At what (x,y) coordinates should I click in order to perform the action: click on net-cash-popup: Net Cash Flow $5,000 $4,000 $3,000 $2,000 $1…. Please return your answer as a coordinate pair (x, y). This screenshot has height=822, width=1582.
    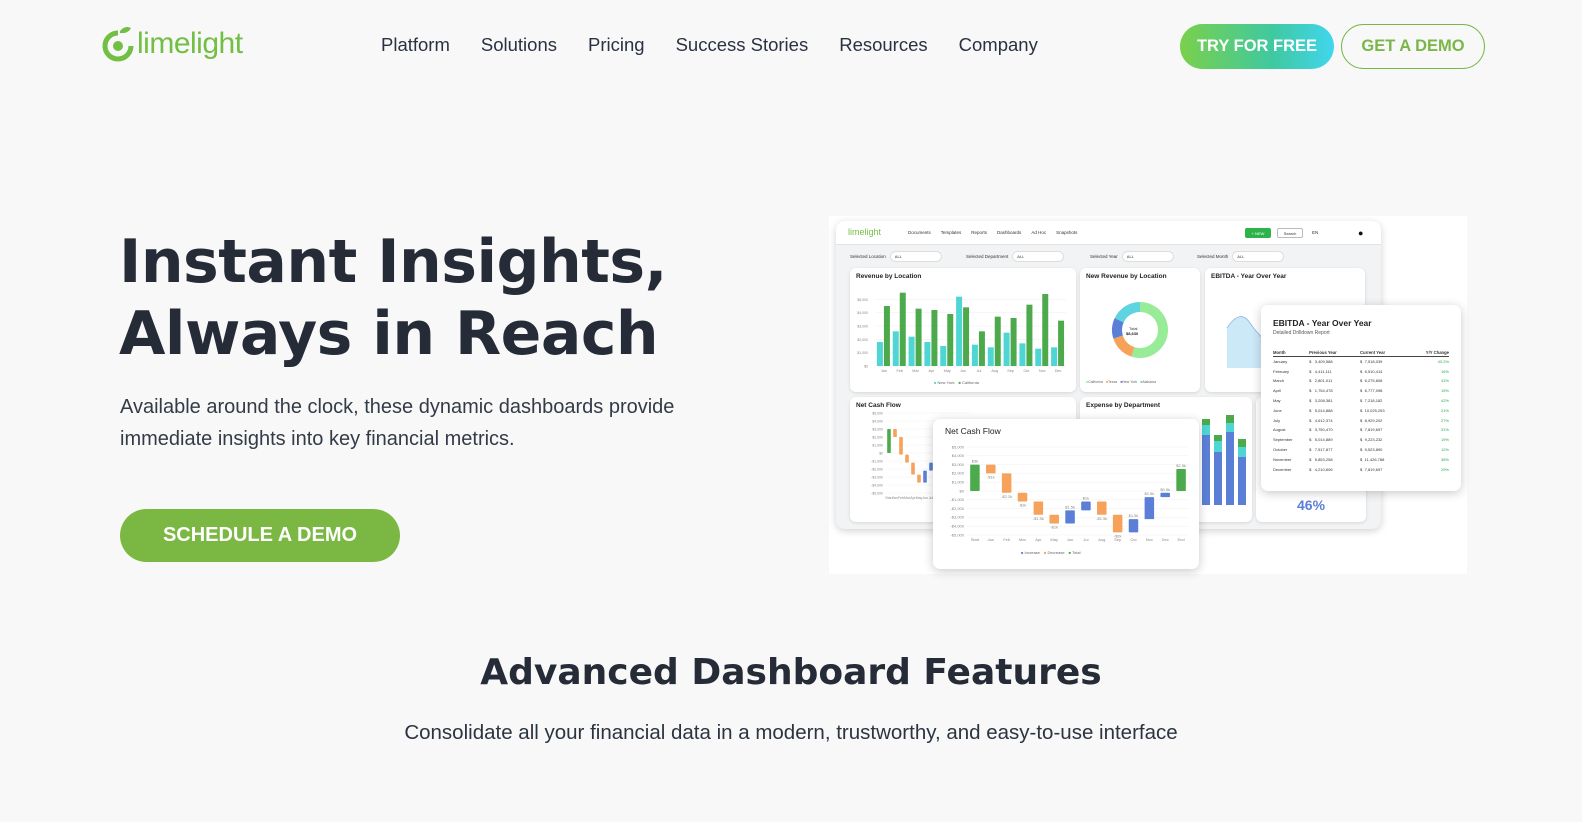
    Looking at the image, I should click on (1066, 494).